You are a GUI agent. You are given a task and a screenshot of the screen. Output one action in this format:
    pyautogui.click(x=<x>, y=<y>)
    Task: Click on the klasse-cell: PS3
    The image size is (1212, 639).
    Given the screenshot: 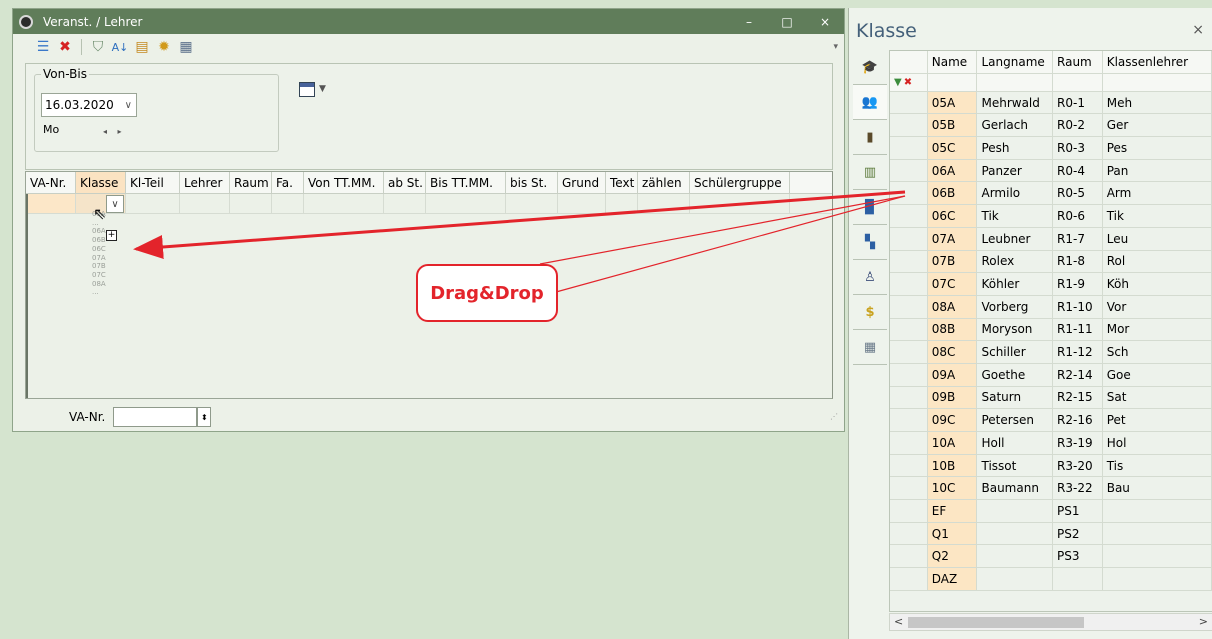 What is the action you would take?
    pyautogui.click(x=1078, y=556)
    